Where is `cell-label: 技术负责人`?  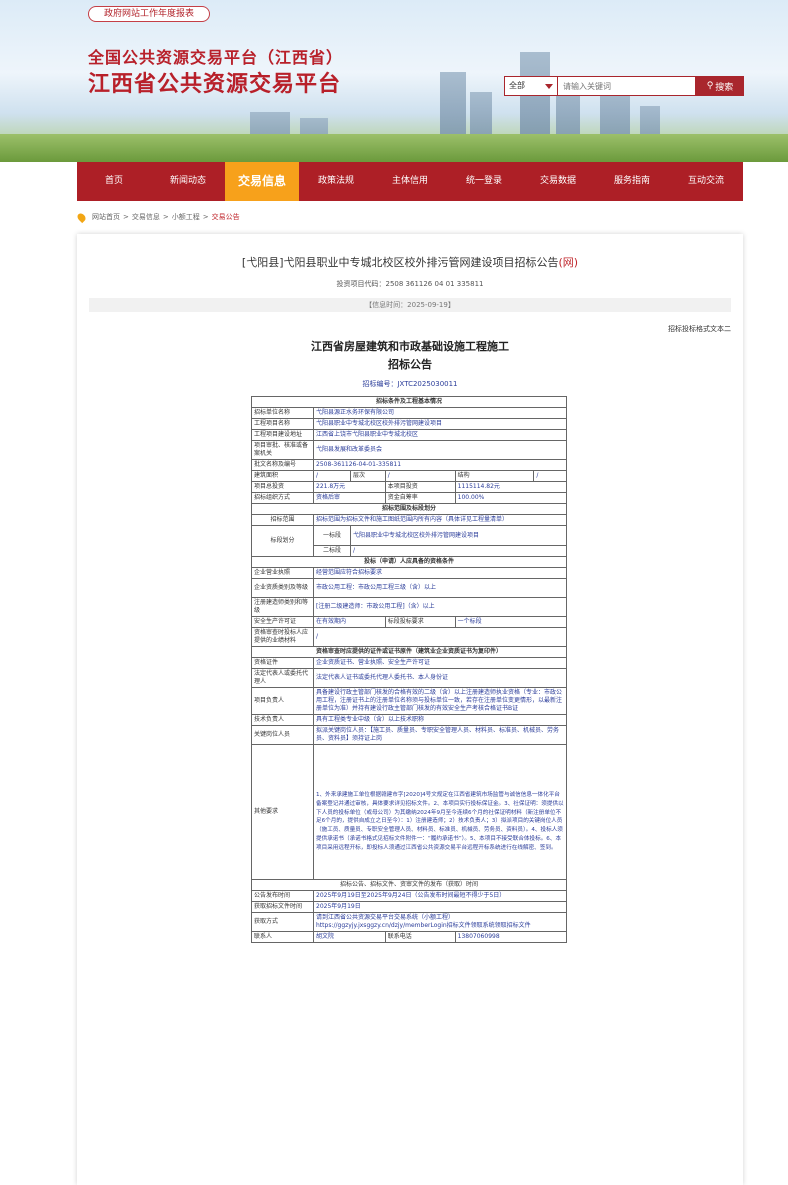
cell-label: 技术负责人 is located at coordinates (282, 720).